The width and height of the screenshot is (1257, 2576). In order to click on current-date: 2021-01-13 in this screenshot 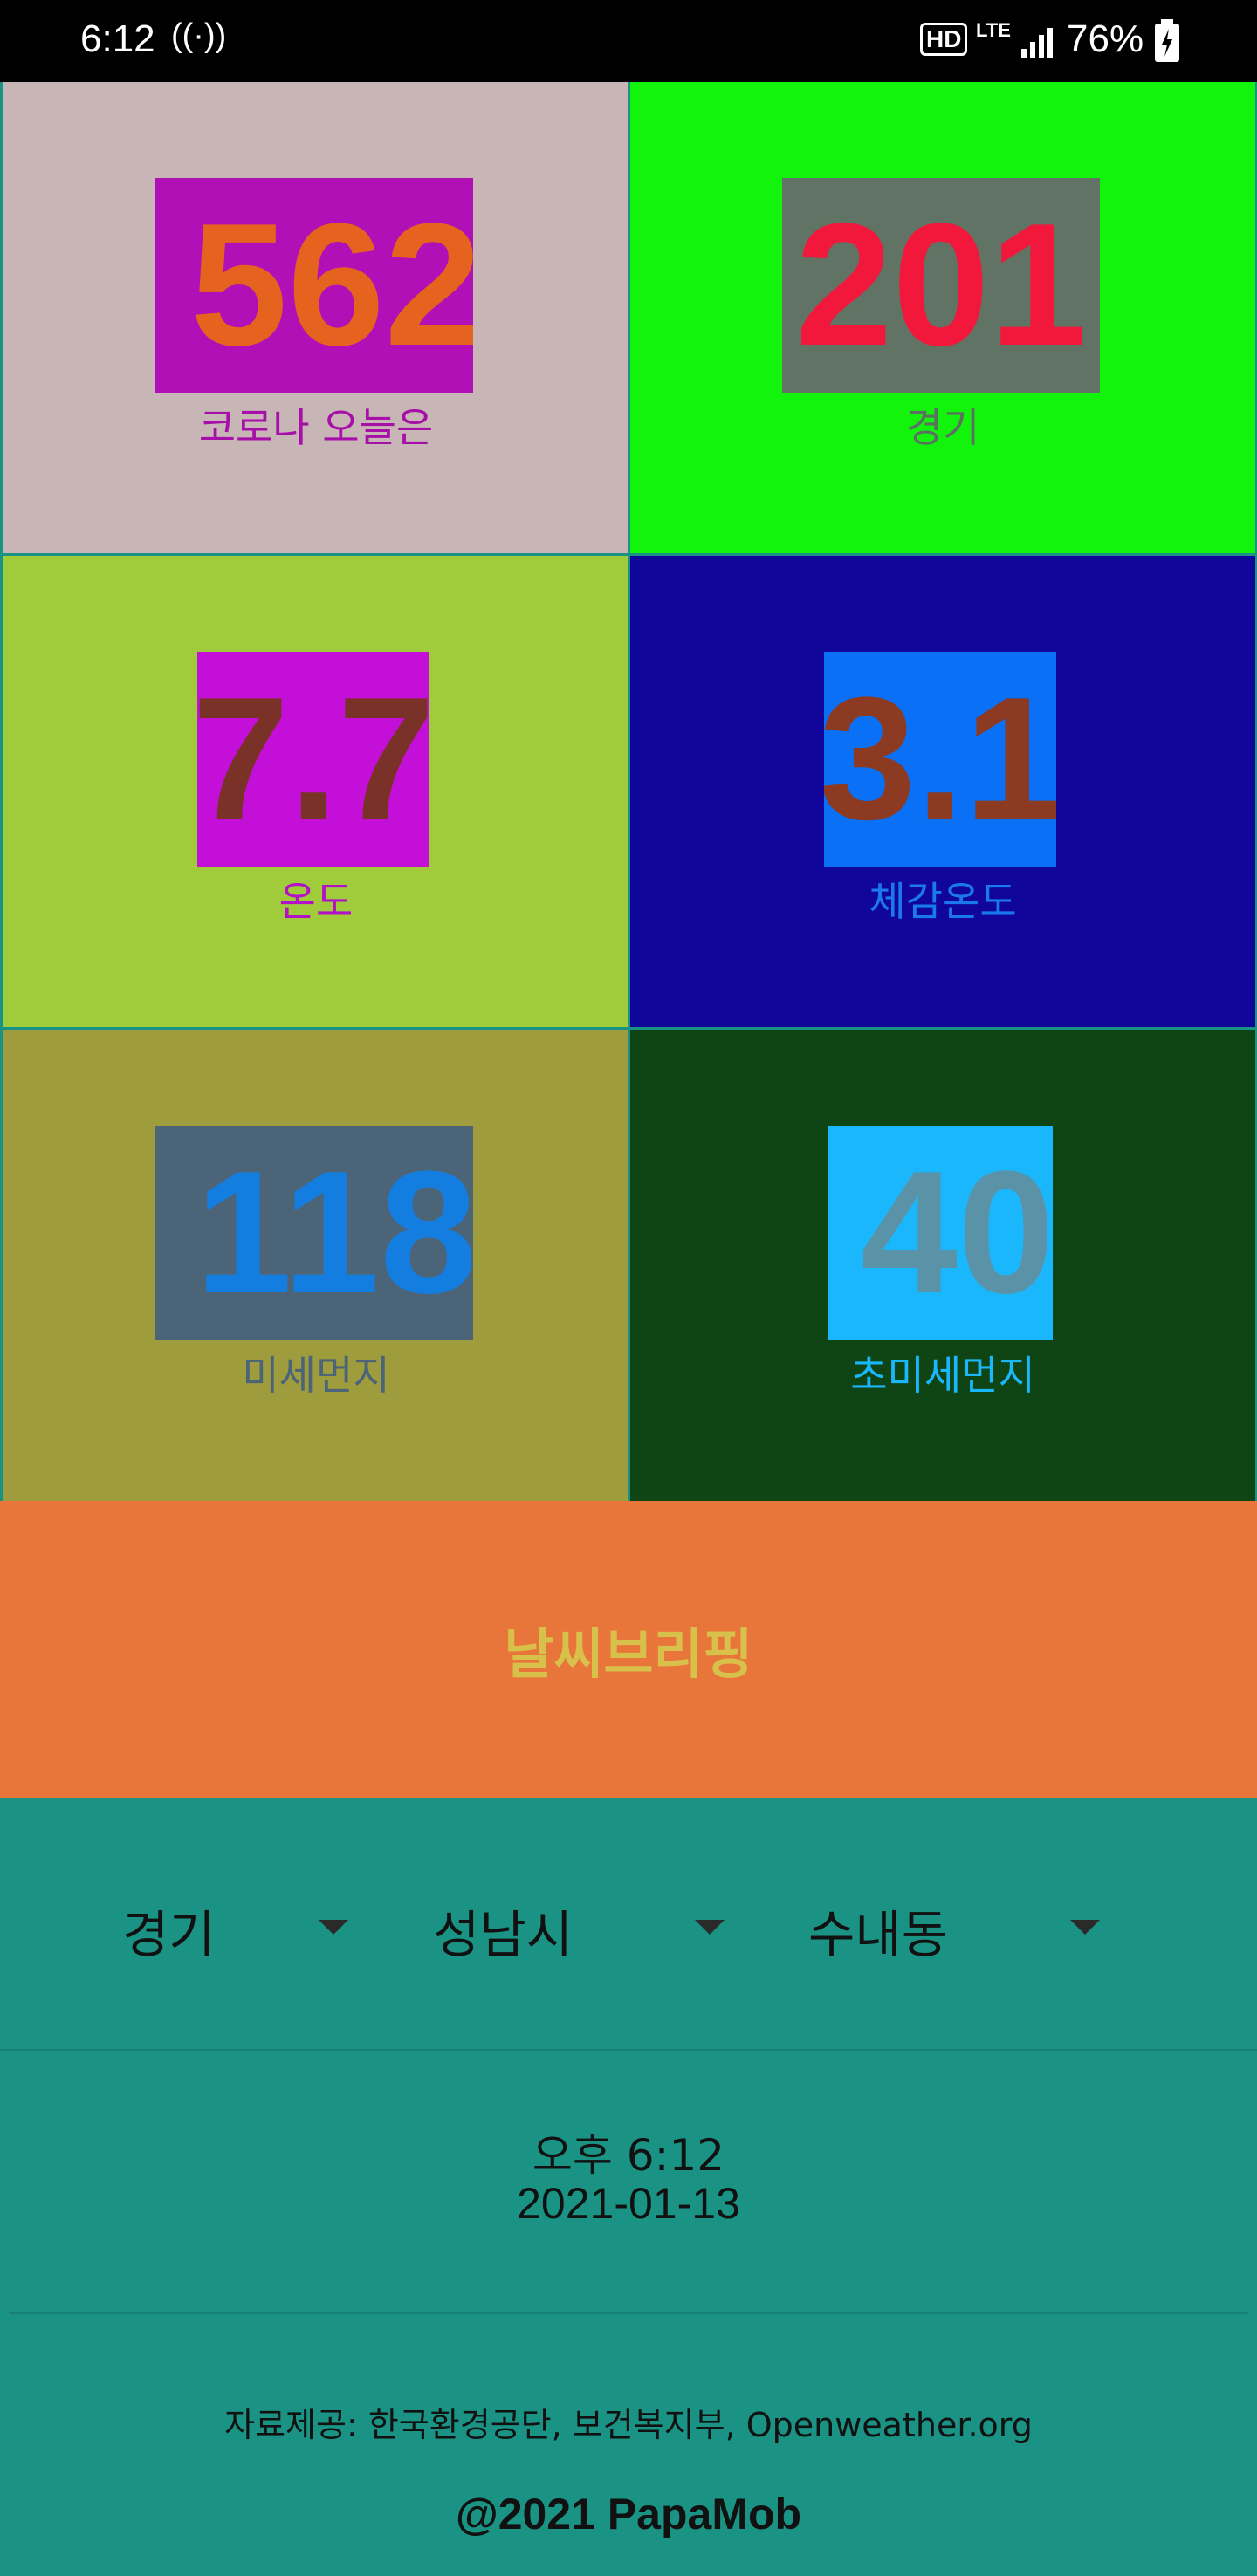, I will do `click(628, 2204)`.